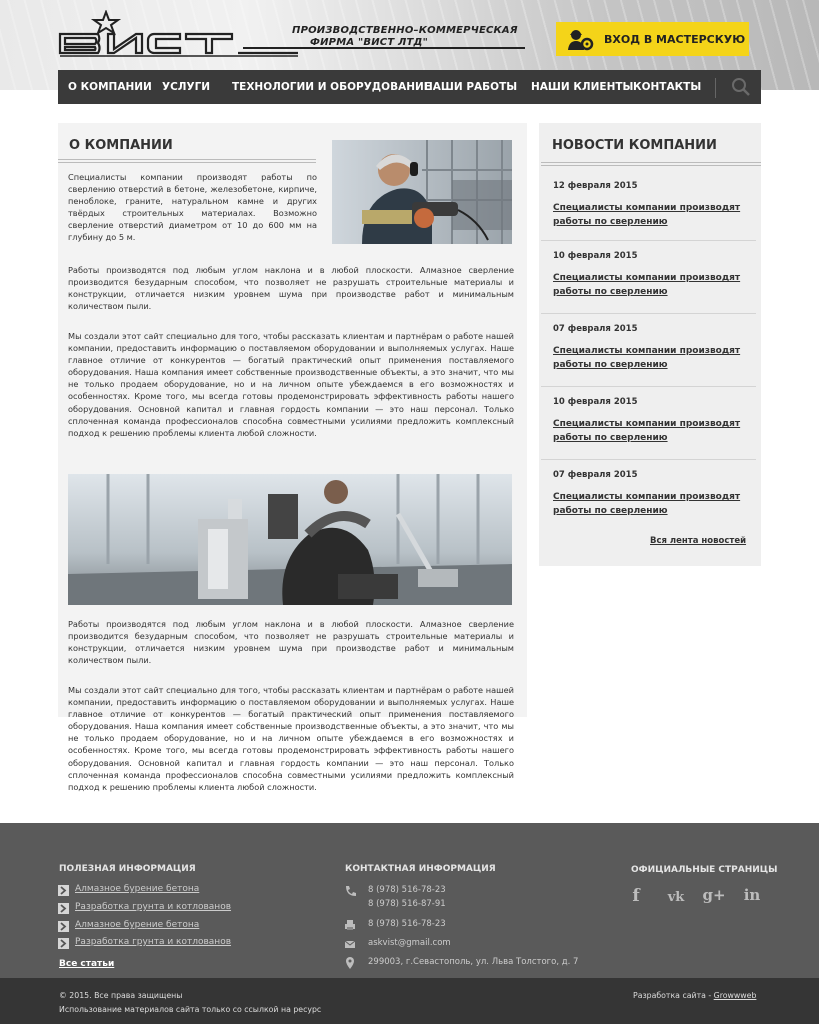  What do you see at coordinates (634, 145) in the screenshot?
I see `news-title: НОВОСТИ КОМПАНИИ` at bounding box center [634, 145].